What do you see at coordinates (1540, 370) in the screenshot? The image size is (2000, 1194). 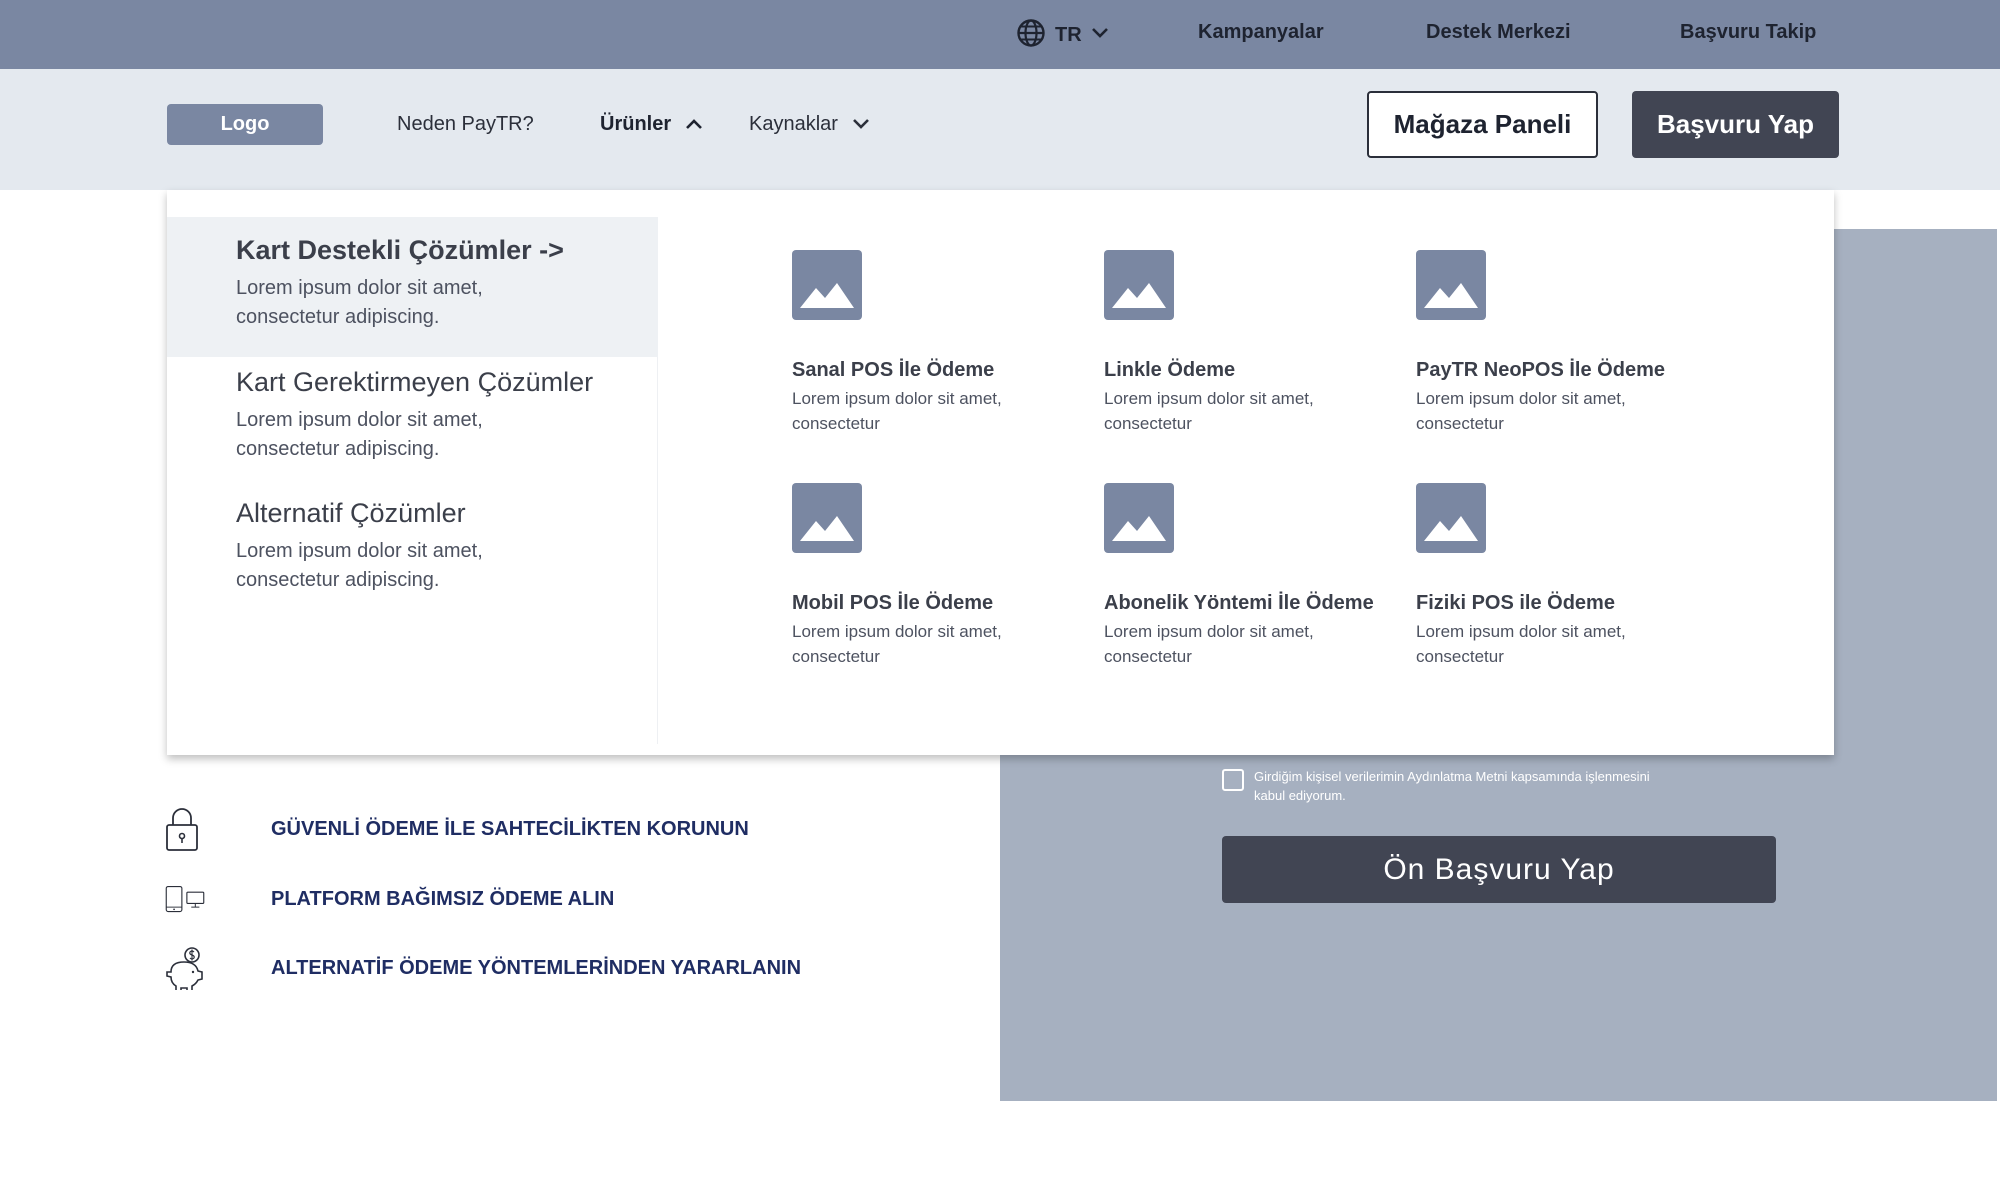 I see `product-title: PayTR NeoPOS İle Ödeme` at bounding box center [1540, 370].